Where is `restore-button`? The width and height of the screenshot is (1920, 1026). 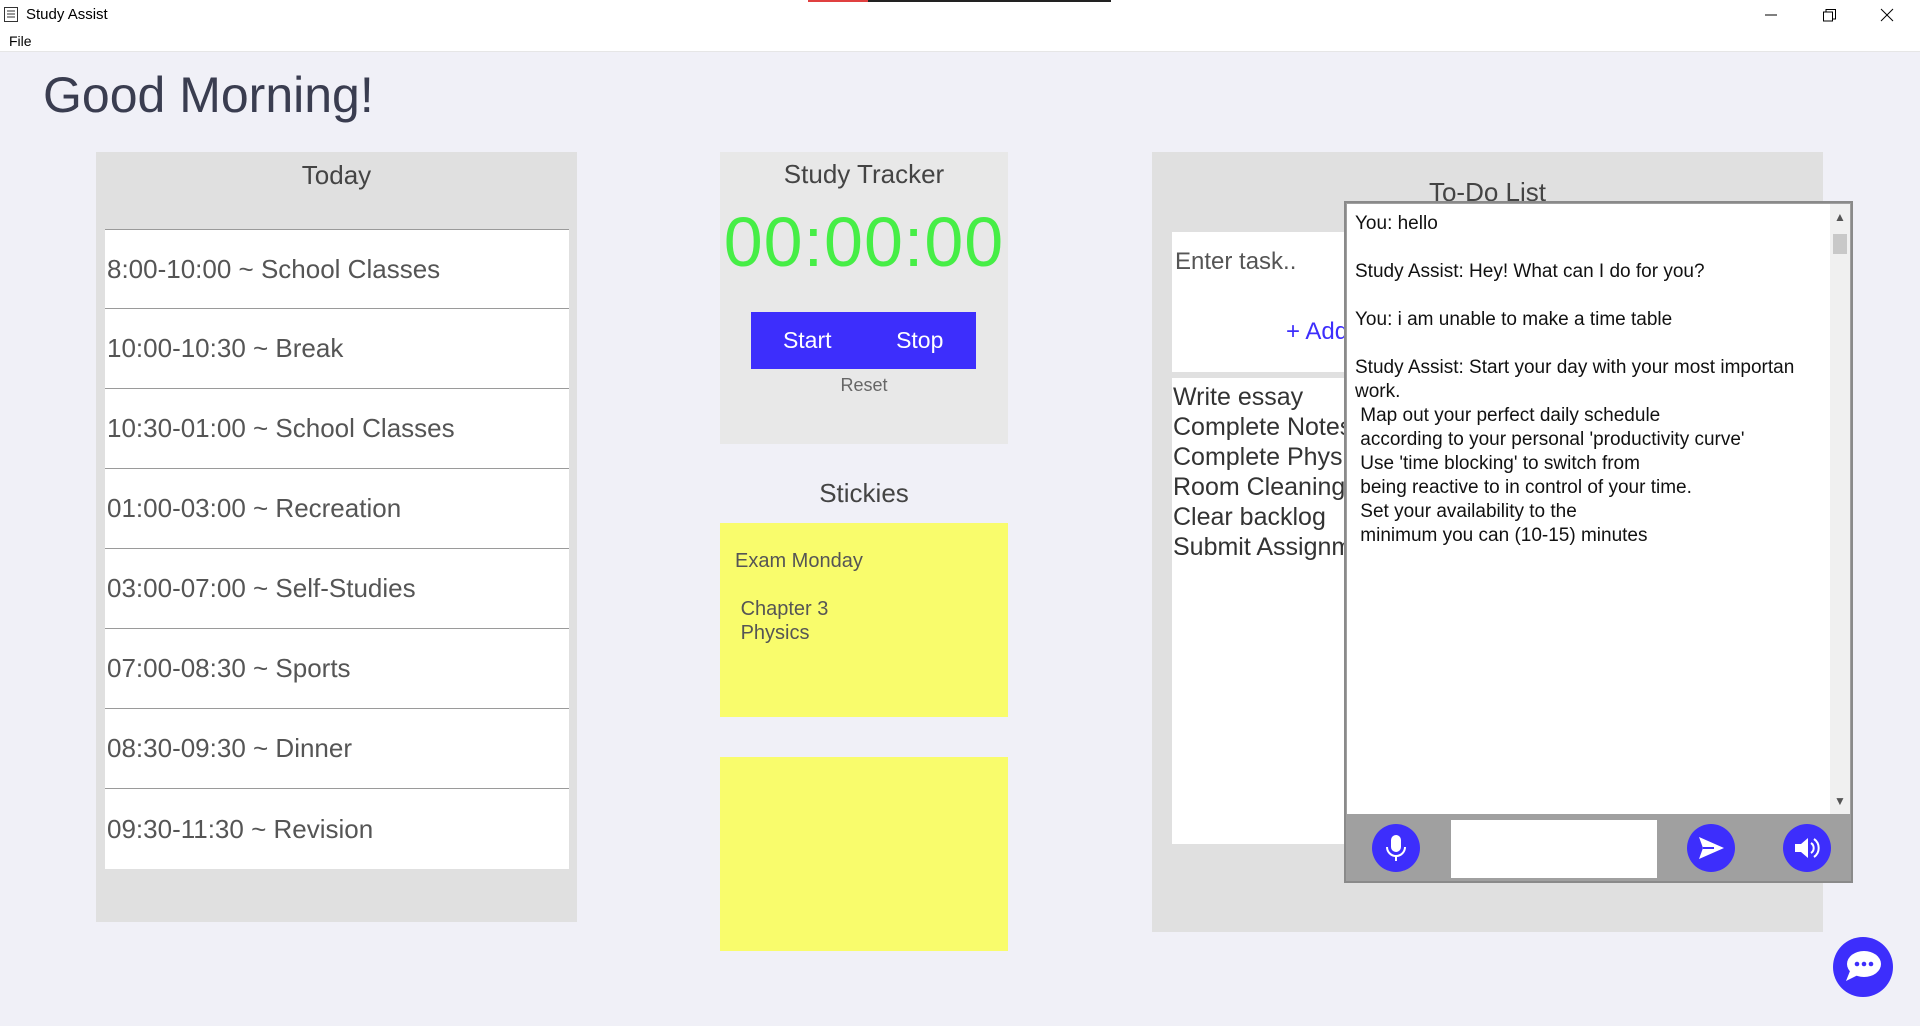
restore-button is located at coordinates (1829, 15).